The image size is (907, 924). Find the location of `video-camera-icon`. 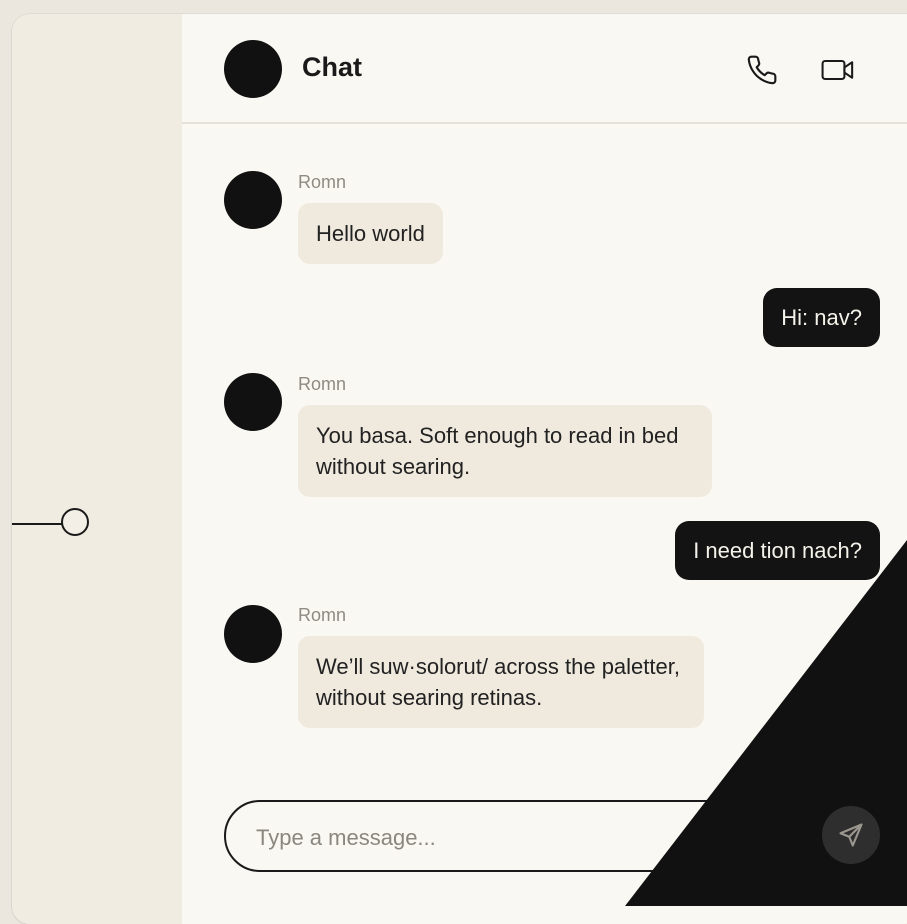

video-camera-icon is located at coordinates (838, 70).